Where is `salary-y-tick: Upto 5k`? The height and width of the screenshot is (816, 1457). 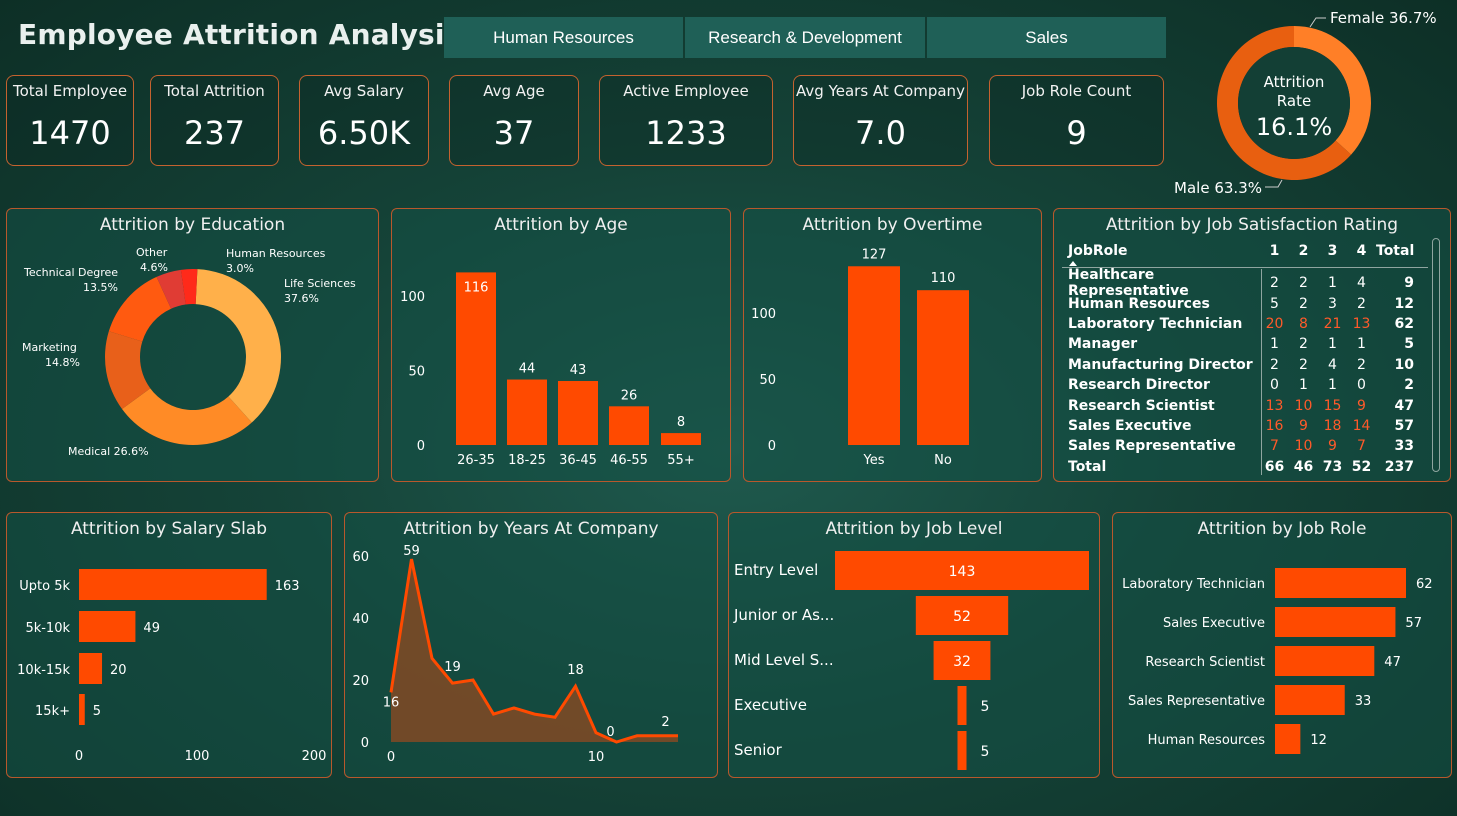 salary-y-tick: Upto 5k is located at coordinates (44, 586).